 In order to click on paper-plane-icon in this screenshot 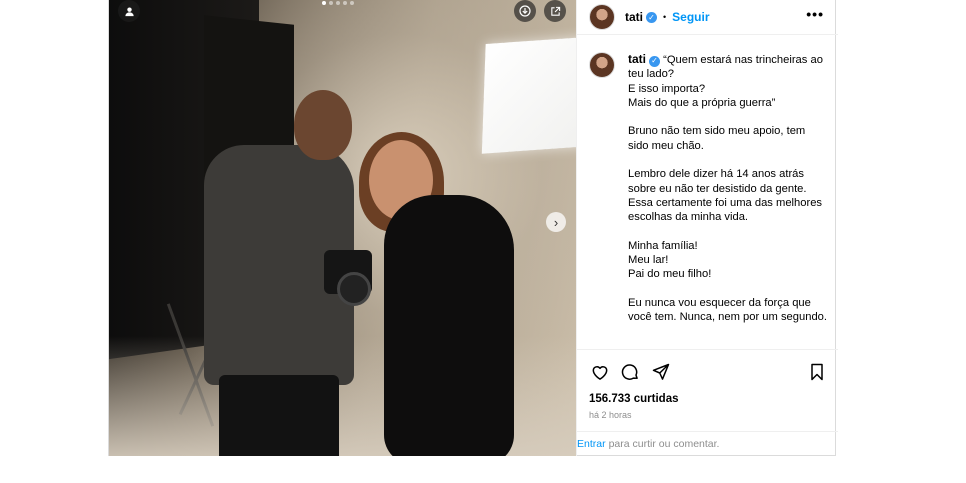, I will do `click(661, 372)`.